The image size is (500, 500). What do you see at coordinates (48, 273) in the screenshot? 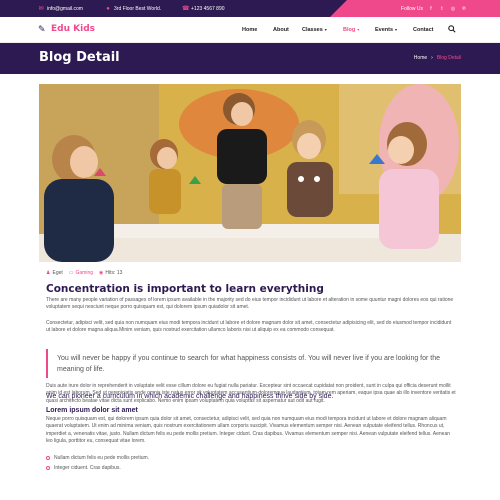
I see `user-icon: ♟` at bounding box center [48, 273].